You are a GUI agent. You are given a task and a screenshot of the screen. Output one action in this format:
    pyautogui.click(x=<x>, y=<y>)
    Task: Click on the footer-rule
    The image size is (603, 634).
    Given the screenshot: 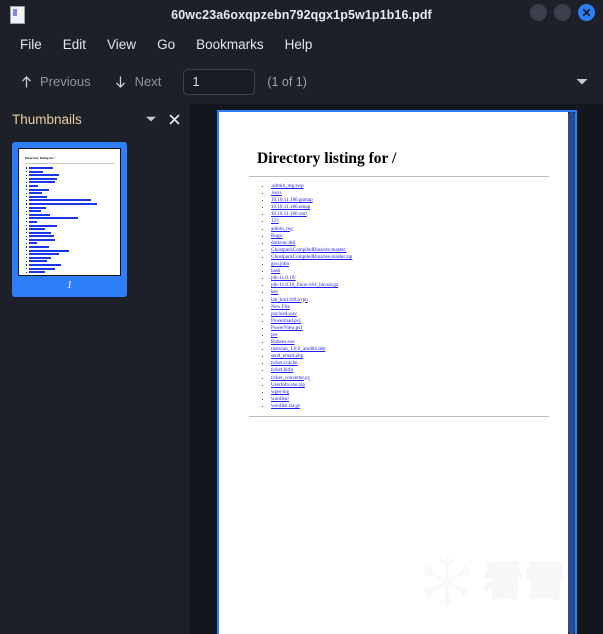 What is the action you would take?
    pyautogui.click(x=399, y=416)
    